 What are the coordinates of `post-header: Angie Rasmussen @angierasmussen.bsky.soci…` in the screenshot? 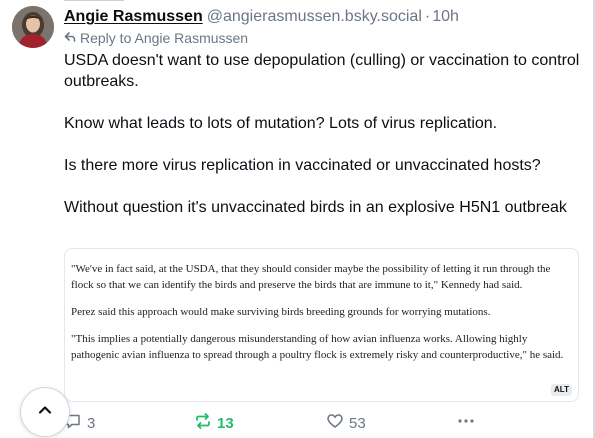 It's located at (325, 17).